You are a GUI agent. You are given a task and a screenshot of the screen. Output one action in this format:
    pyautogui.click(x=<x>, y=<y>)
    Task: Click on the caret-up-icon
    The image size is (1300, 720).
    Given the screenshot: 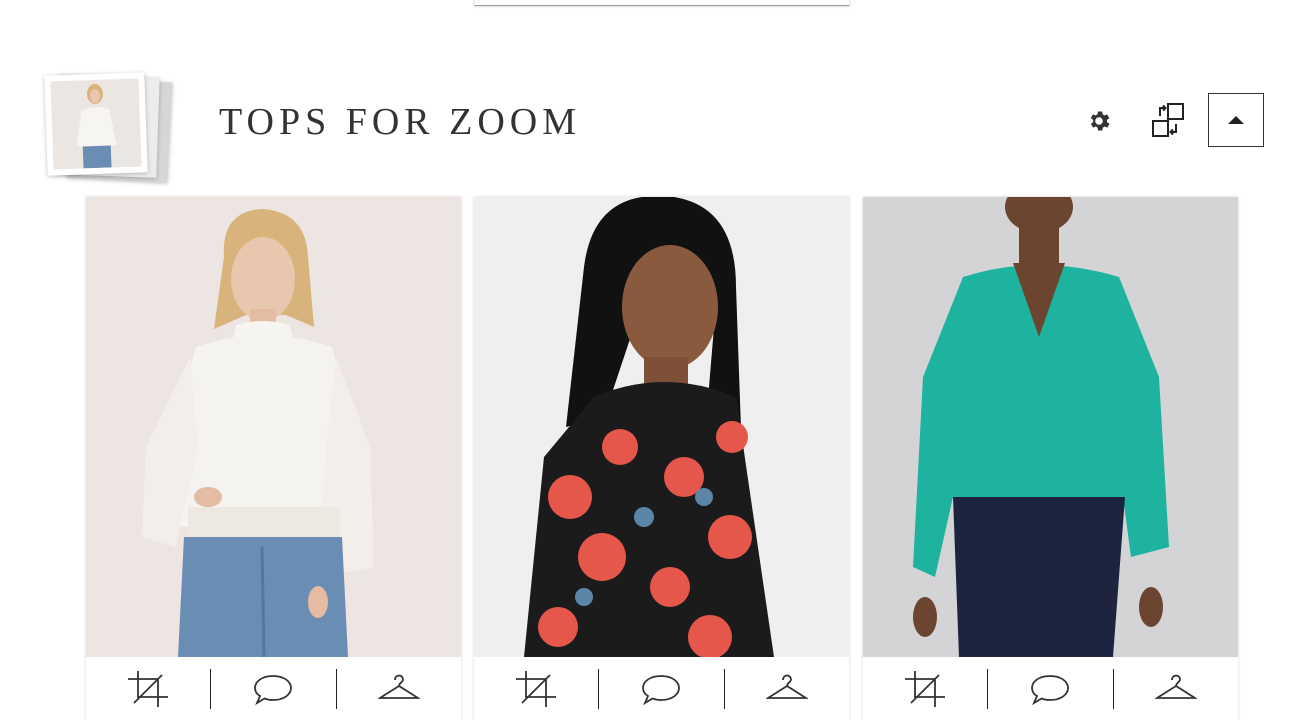 What is the action you would take?
    pyautogui.click(x=1236, y=120)
    